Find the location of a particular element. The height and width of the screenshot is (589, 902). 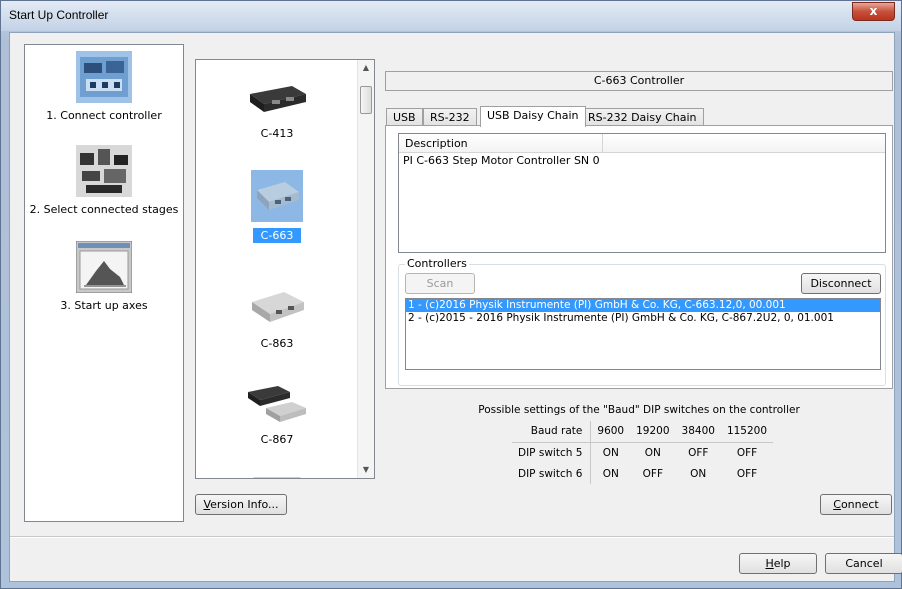

cancel-button: Cancel is located at coordinates (863, 563).